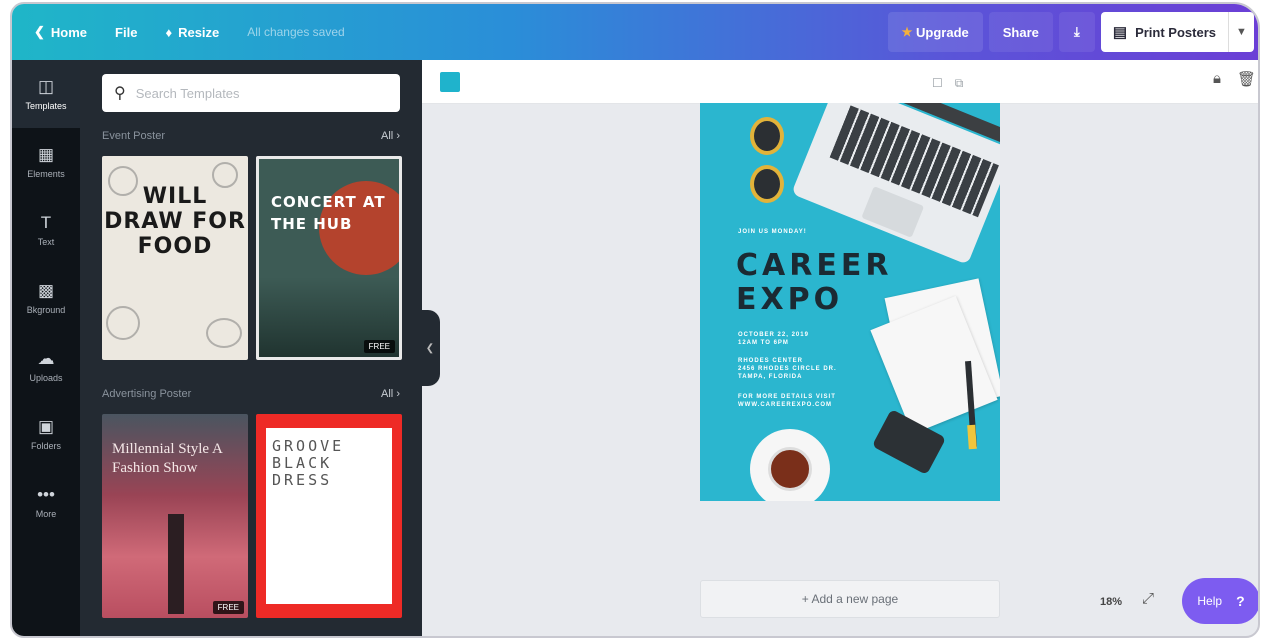 Image resolution: width=1262 pixels, height=641 pixels. I want to click on tower-shape, so click(176, 564).